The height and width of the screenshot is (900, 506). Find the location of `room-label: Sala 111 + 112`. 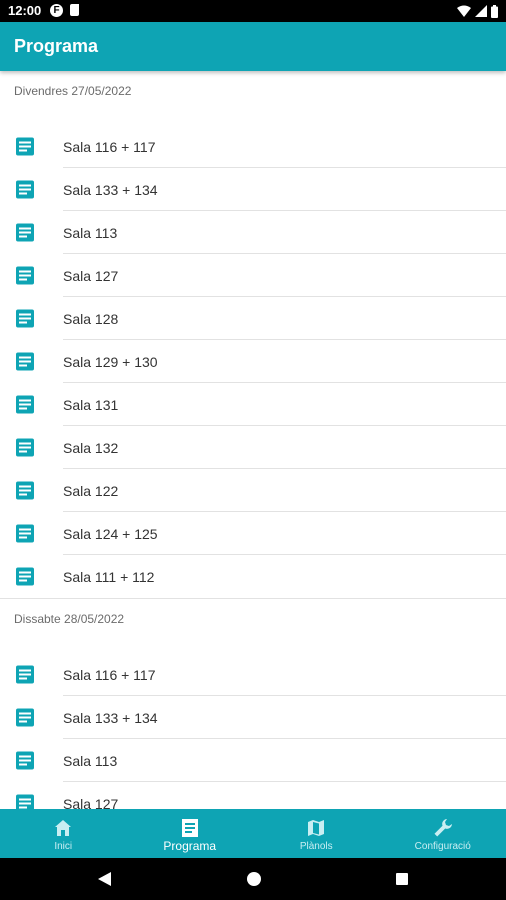

room-label: Sala 111 + 112 is located at coordinates (109, 577).